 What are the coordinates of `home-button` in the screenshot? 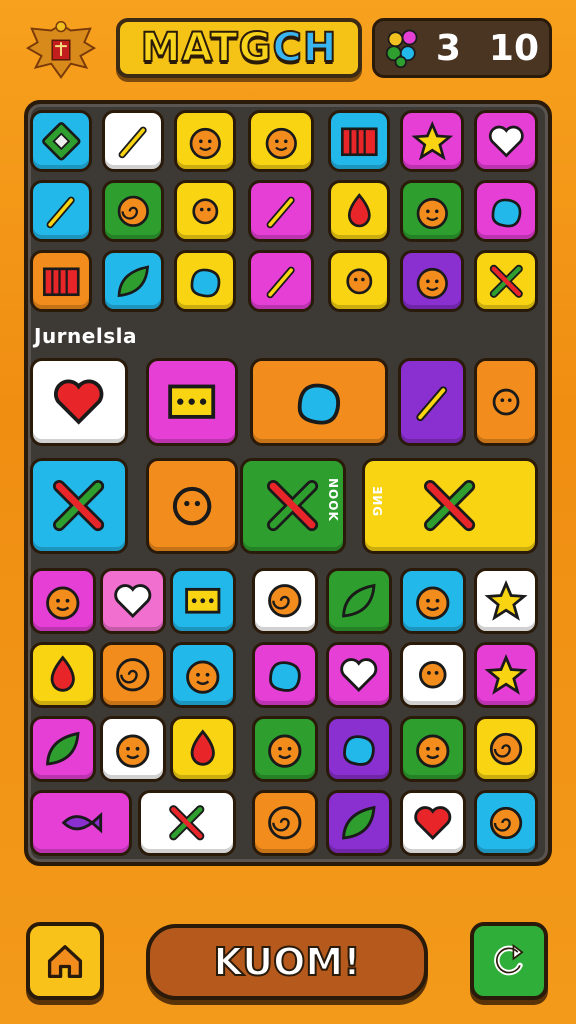 It's located at (65, 961).